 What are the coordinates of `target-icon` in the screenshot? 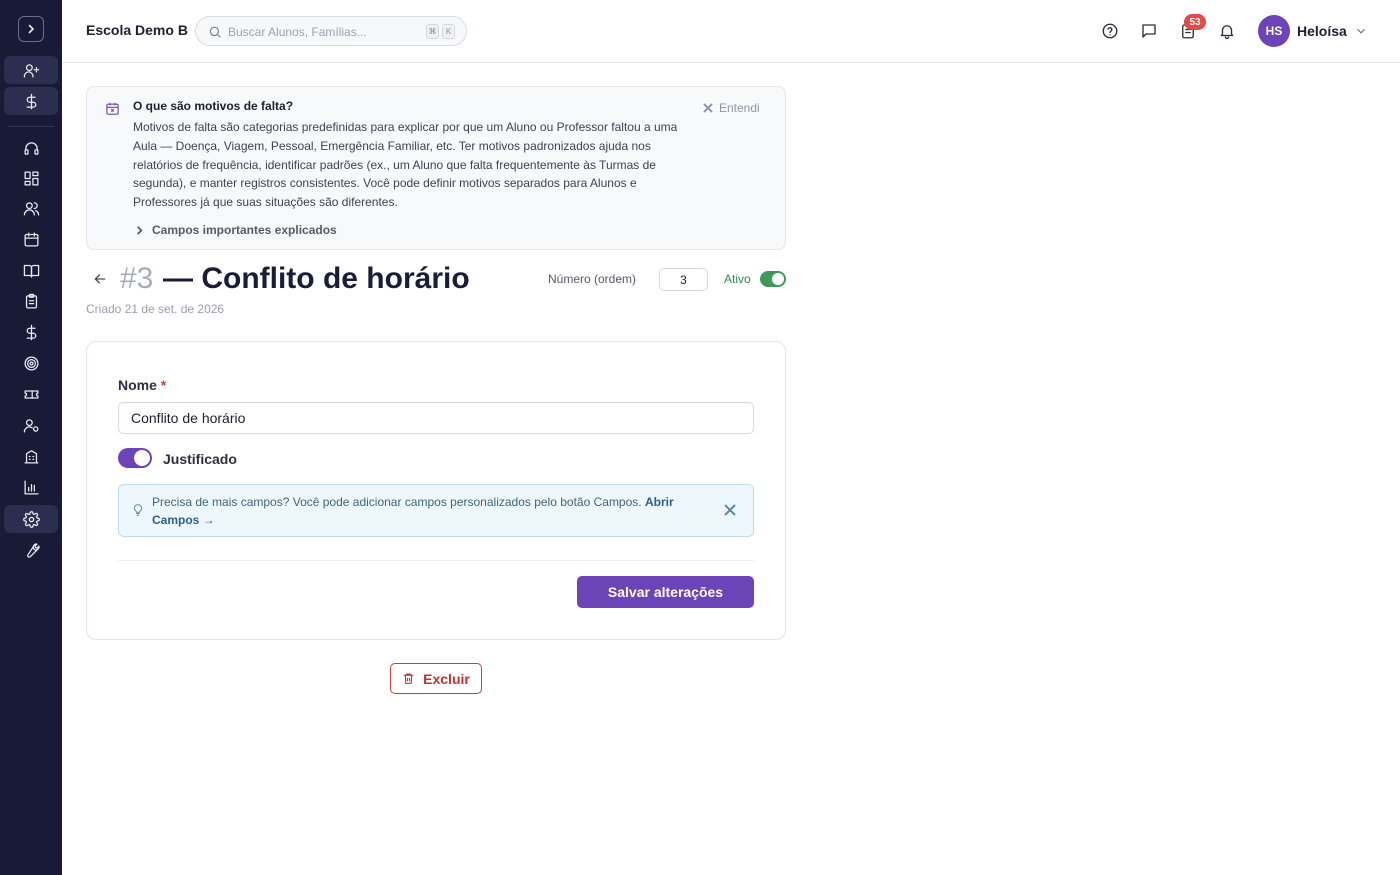 It's located at (31, 363).